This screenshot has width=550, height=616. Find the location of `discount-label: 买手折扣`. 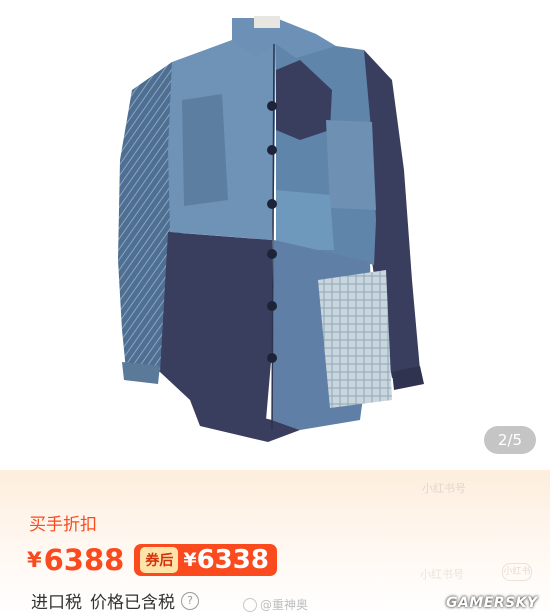

discount-label: 买手折扣 is located at coordinates (63, 525).